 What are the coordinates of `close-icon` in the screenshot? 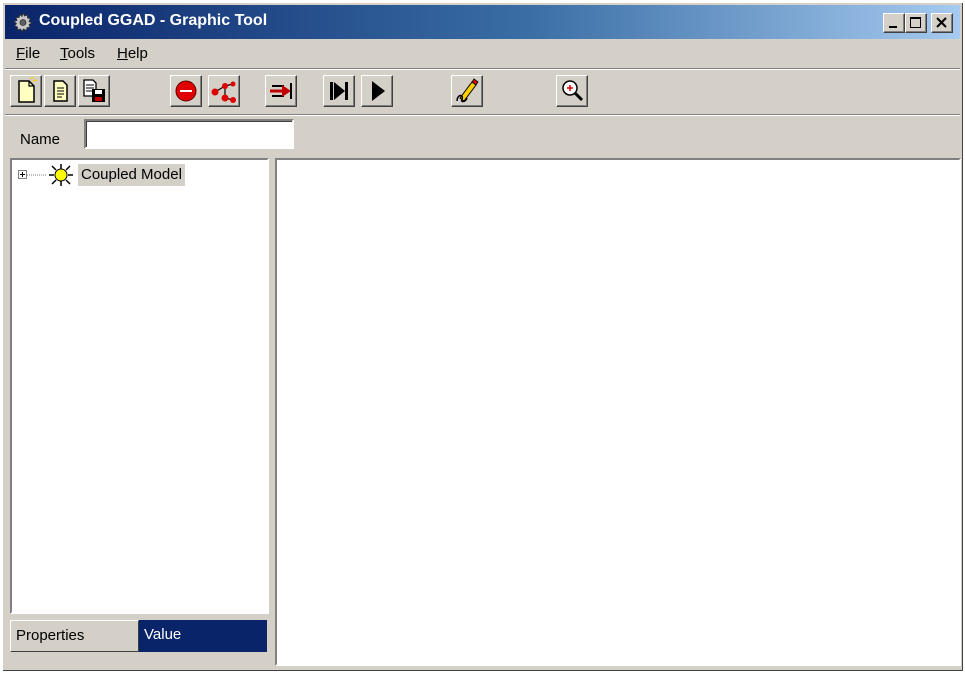 It's located at (941, 22).